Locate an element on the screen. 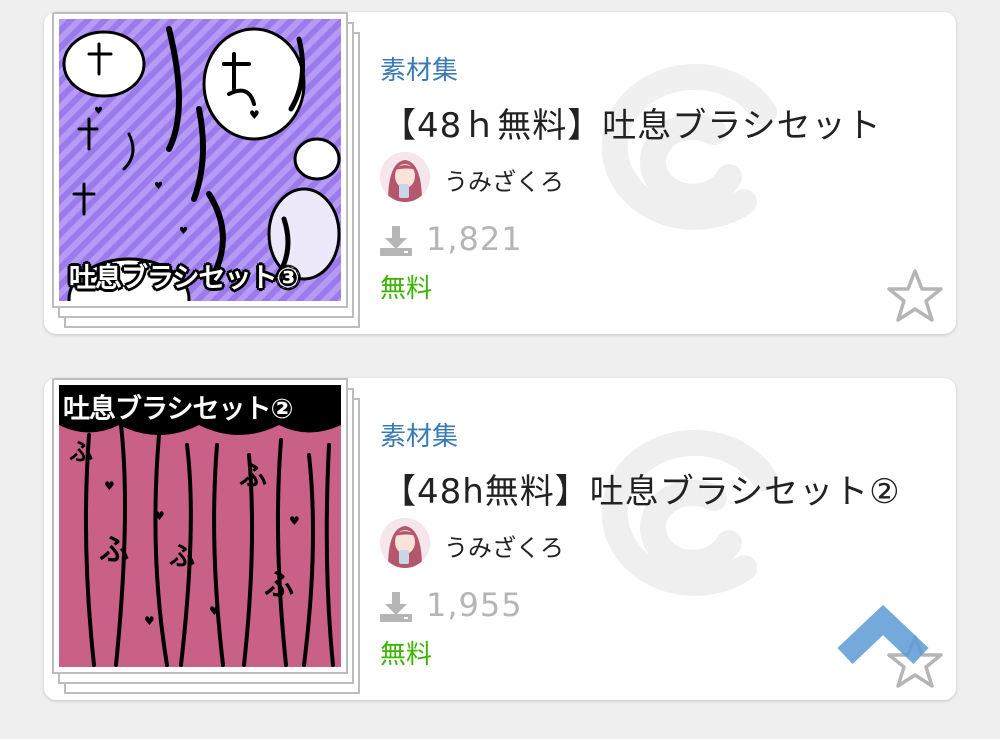 The image size is (1000, 739). thumbnail-stack: ♥ ♥ ♥ ♥ 吐息ブラシセット③ is located at coordinates (217, 173).